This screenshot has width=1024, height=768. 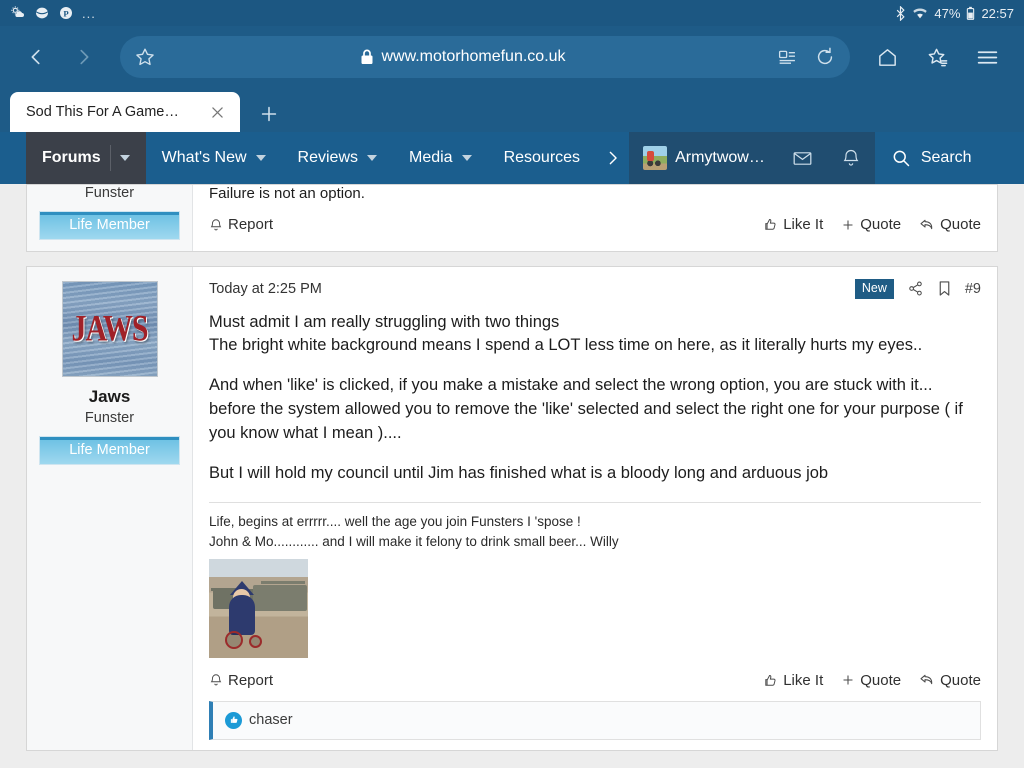 What do you see at coordinates (216, 680) in the screenshot?
I see `bell-icon` at bounding box center [216, 680].